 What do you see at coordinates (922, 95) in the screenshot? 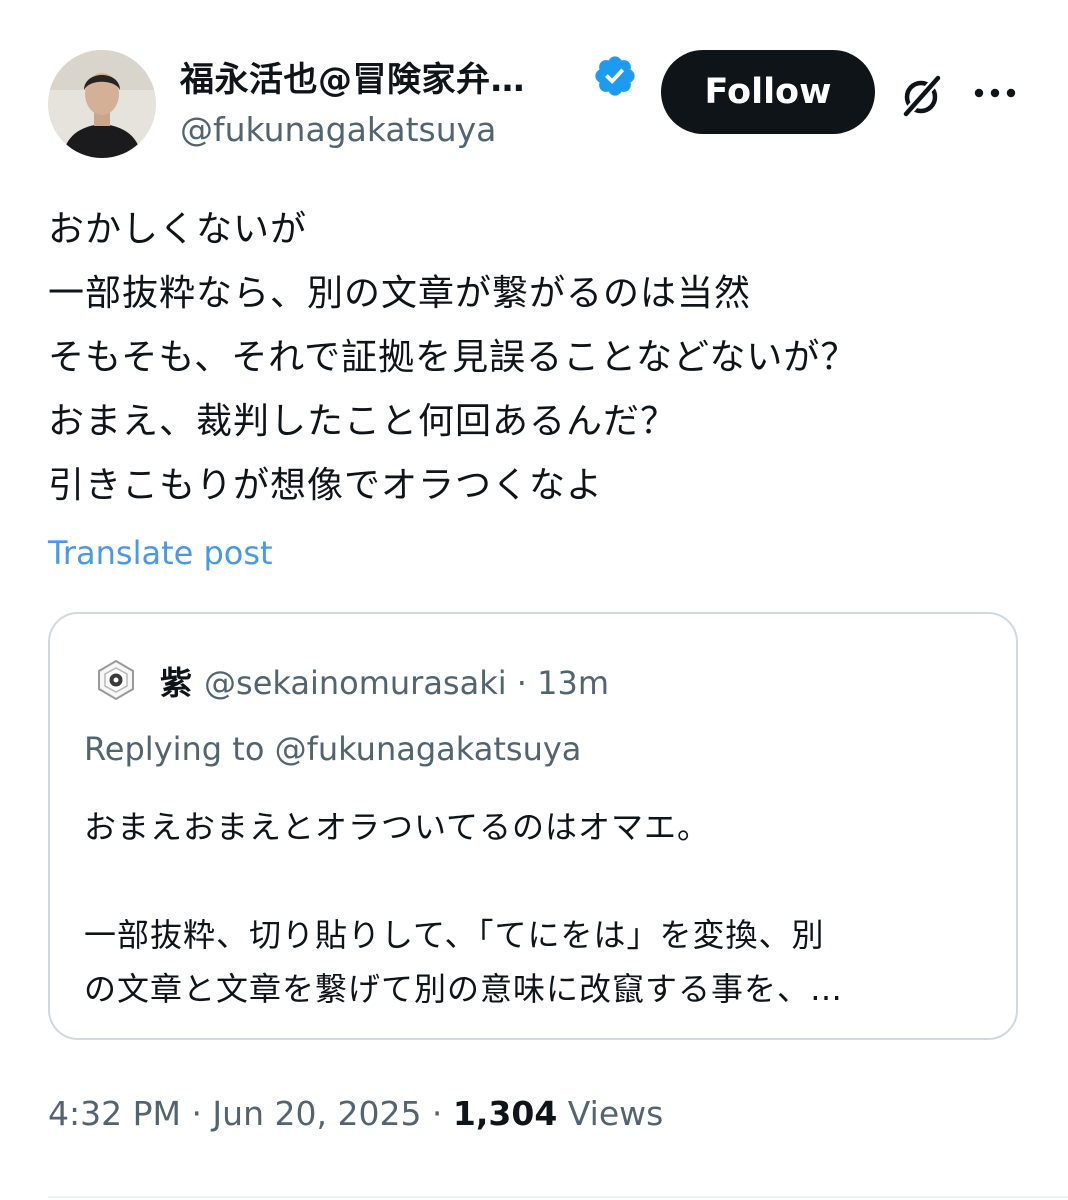
I see `grok-icon` at bounding box center [922, 95].